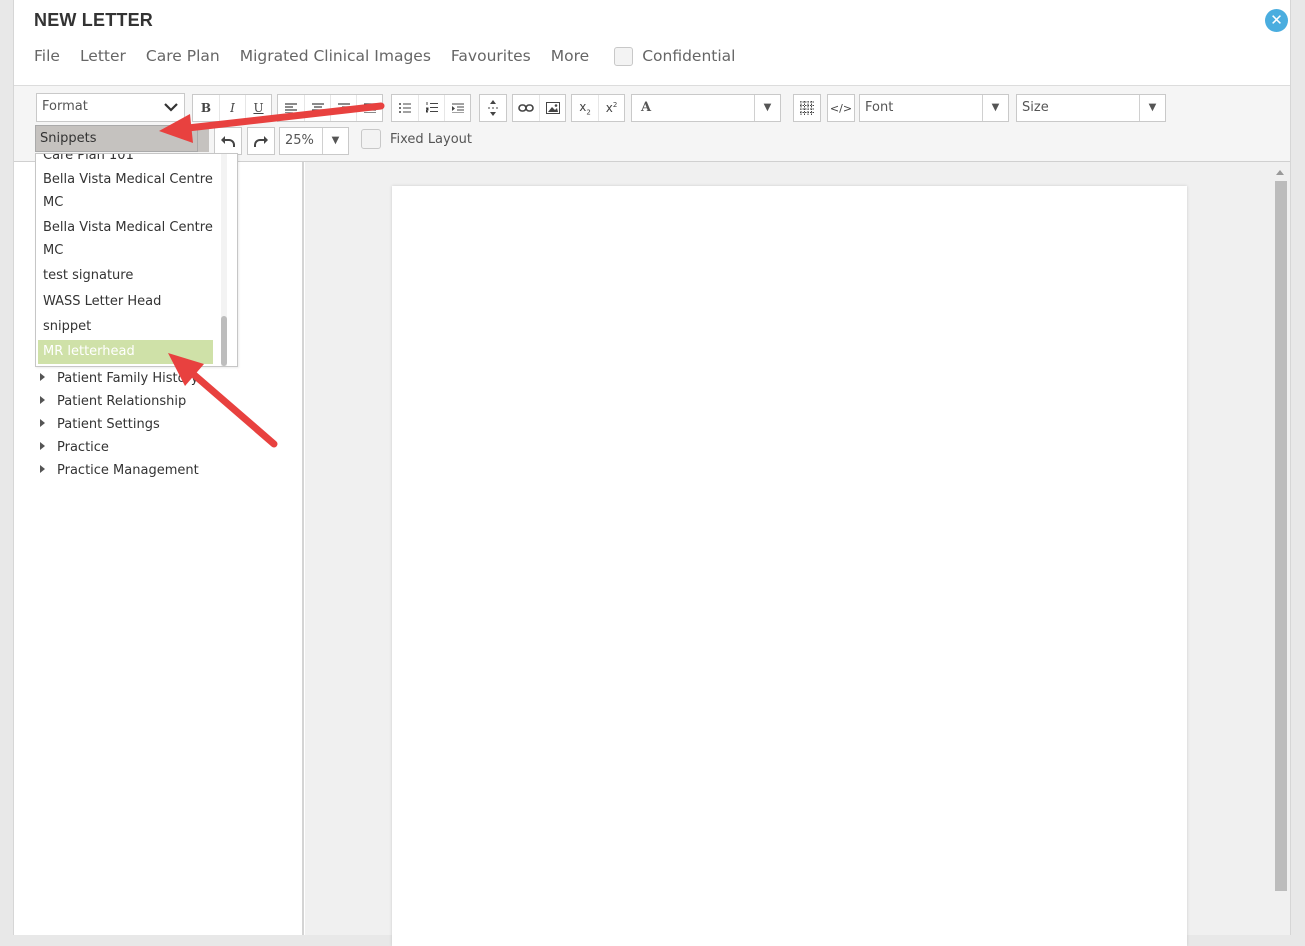 This screenshot has height=946, width=1305. I want to click on zoom-value: 25%, so click(299, 140).